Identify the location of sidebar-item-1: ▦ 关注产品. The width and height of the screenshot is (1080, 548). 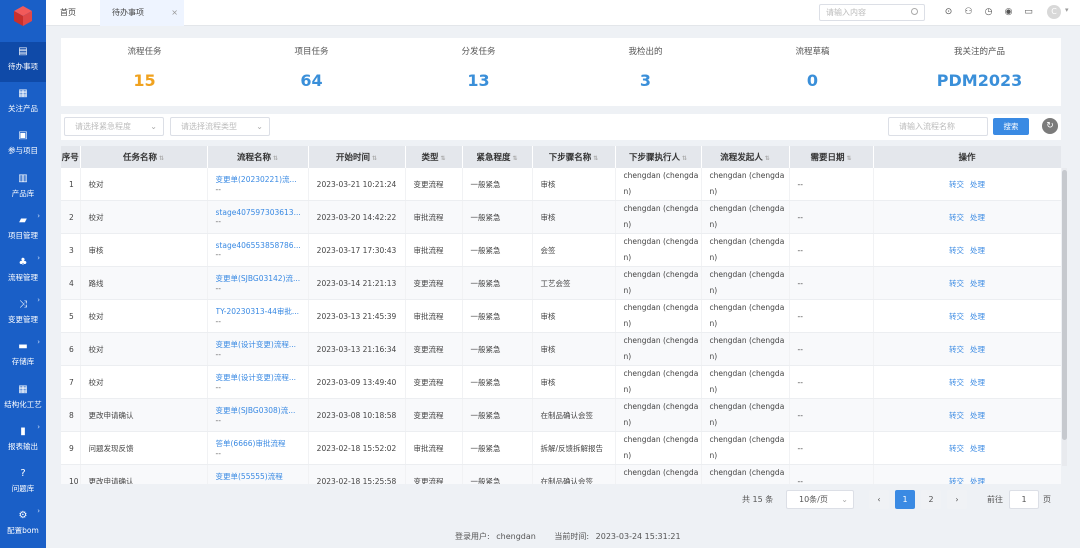
(23, 104).